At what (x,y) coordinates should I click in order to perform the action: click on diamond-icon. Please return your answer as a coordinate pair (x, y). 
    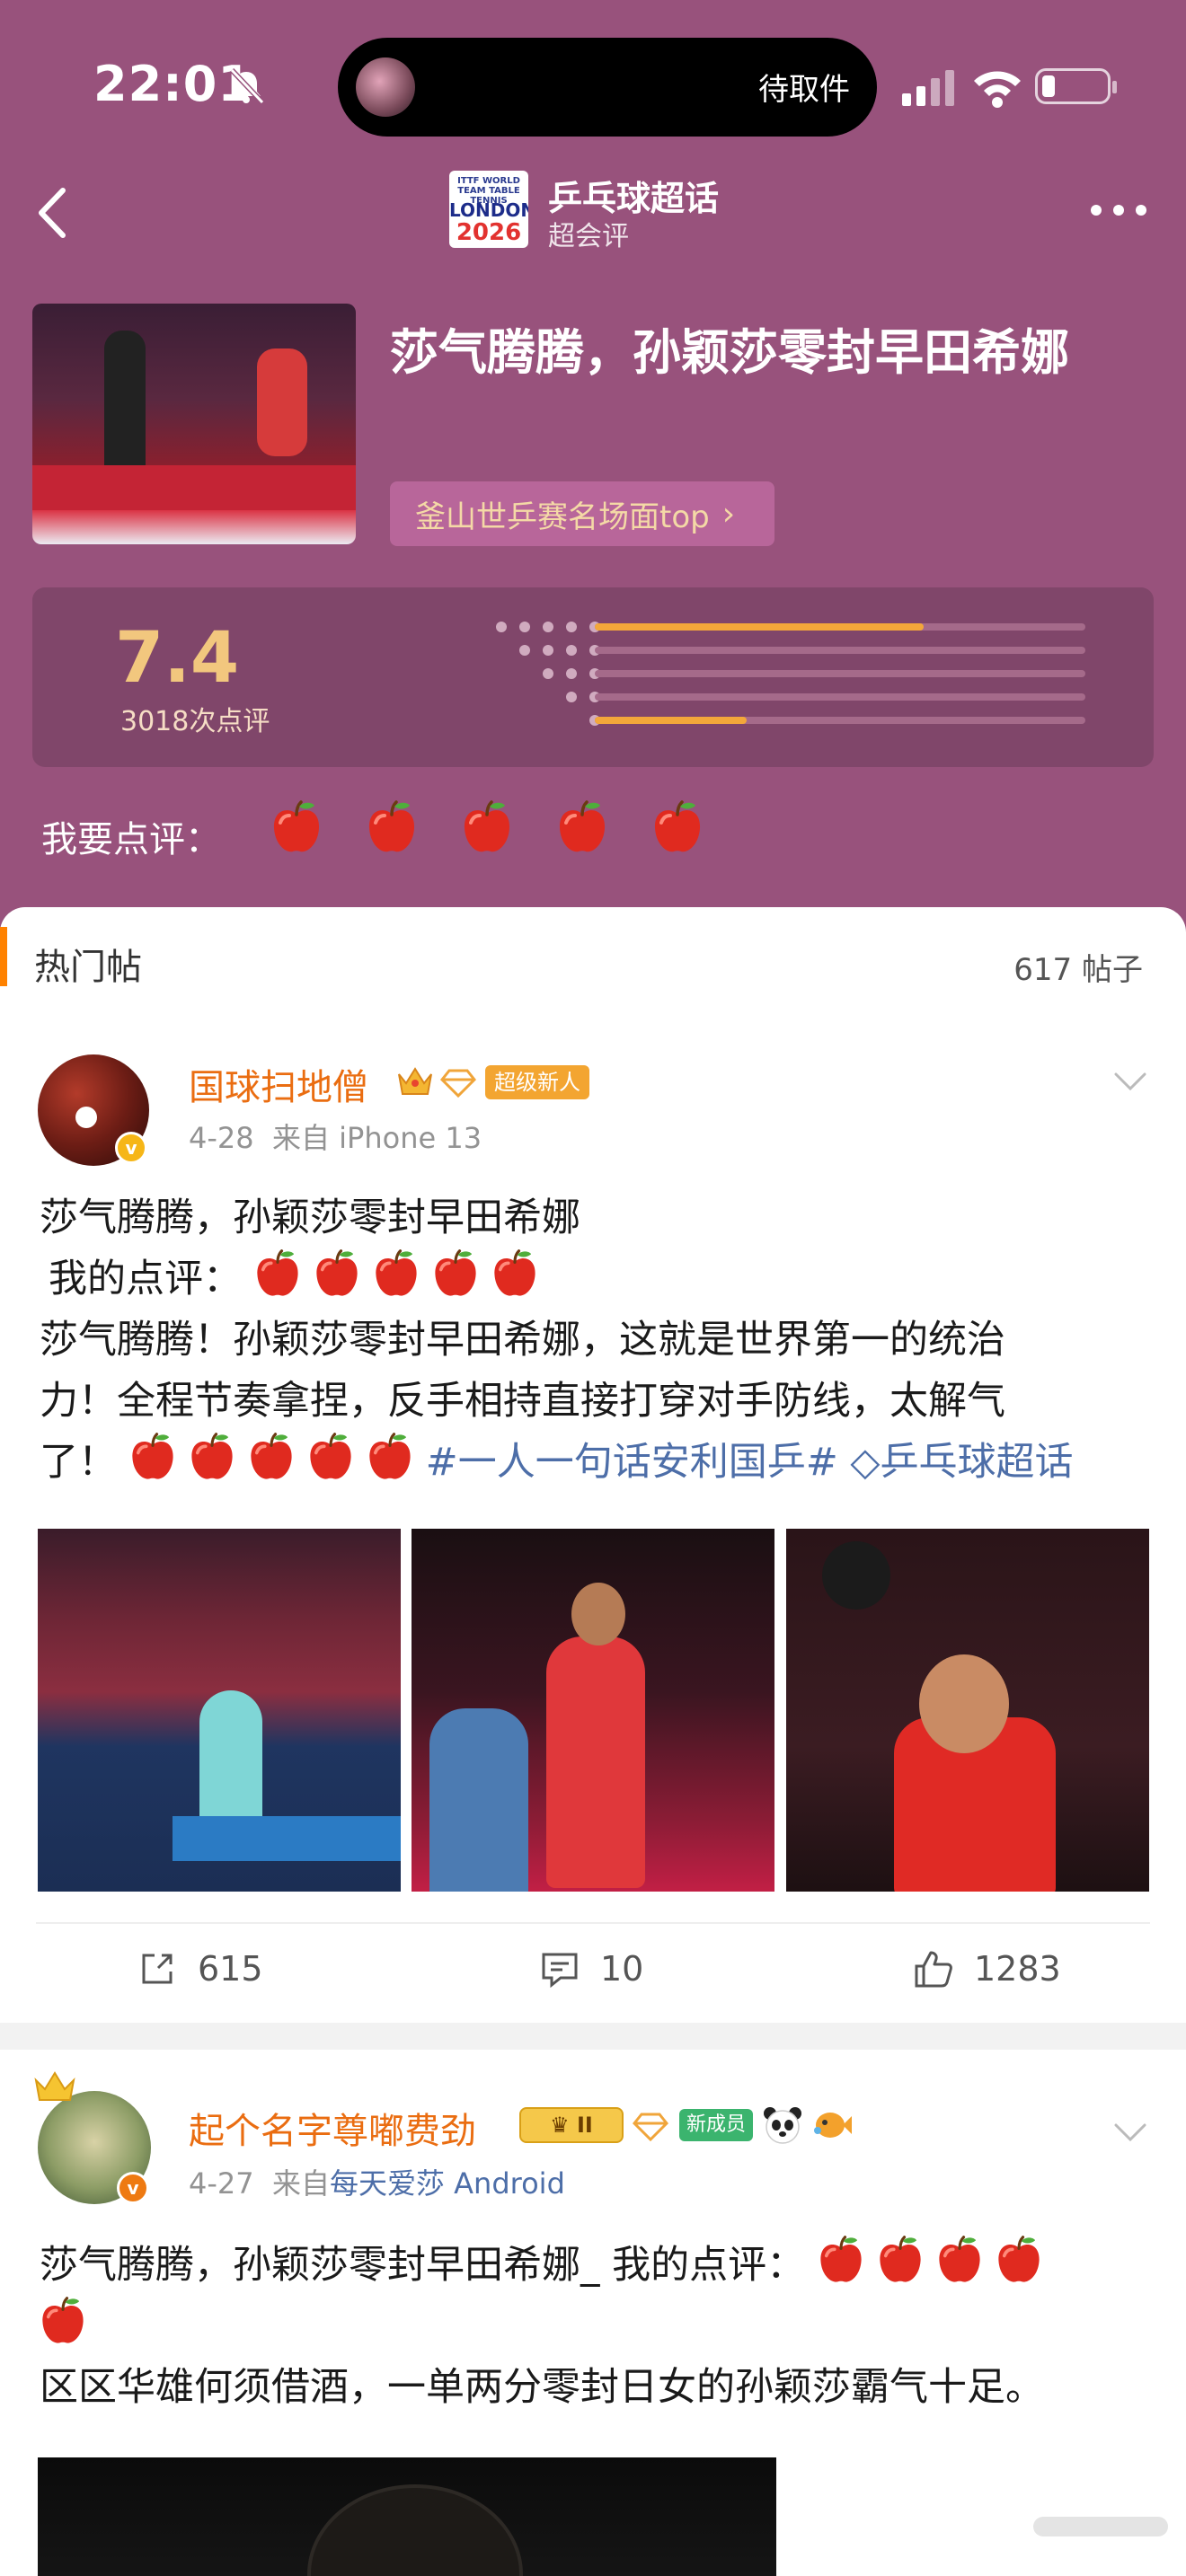
    Looking at the image, I should click on (650, 2127).